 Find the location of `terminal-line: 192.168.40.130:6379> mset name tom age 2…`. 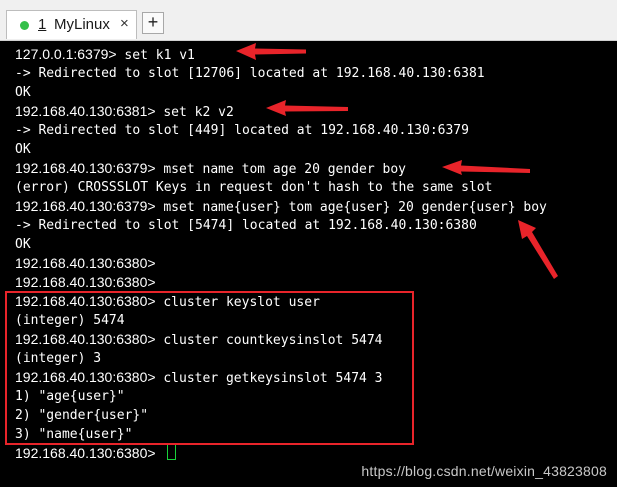

terminal-line: 192.168.40.130:6379> mset name tom age 2… is located at coordinates (281, 168).